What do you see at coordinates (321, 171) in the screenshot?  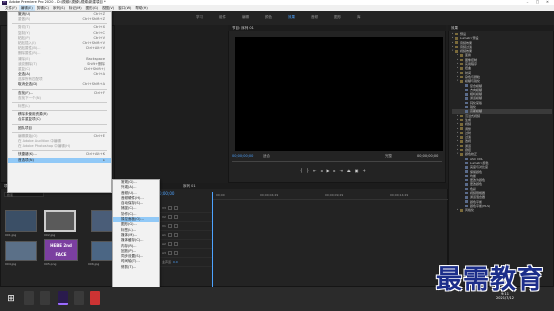 I see `step-back-icon: ◂` at bounding box center [321, 171].